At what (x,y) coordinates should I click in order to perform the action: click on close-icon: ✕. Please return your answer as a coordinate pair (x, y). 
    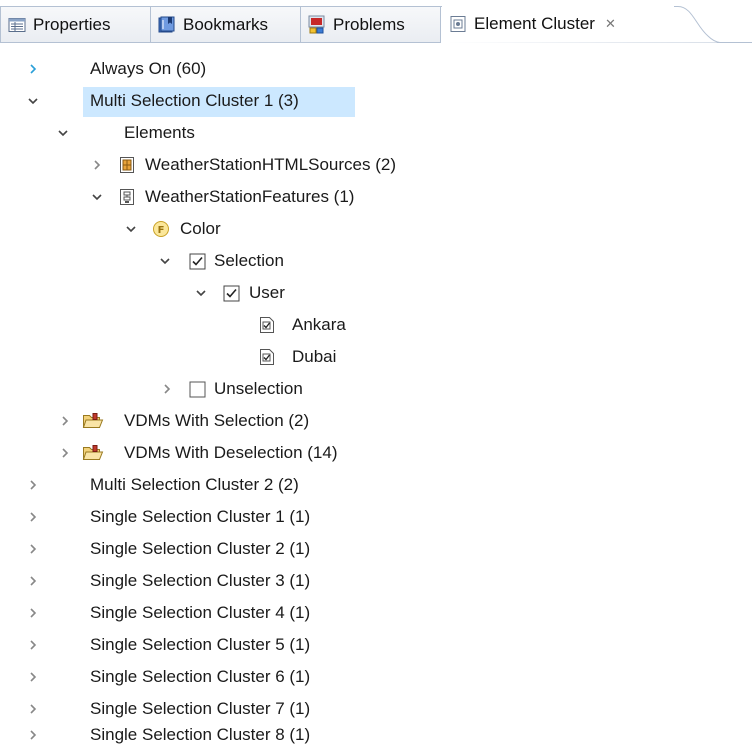
    Looking at the image, I should click on (610, 24).